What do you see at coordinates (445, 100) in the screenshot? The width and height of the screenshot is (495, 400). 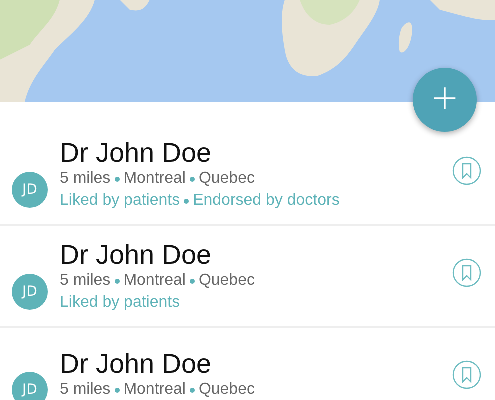 I see `add-button: +` at bounding box center [445, 100].